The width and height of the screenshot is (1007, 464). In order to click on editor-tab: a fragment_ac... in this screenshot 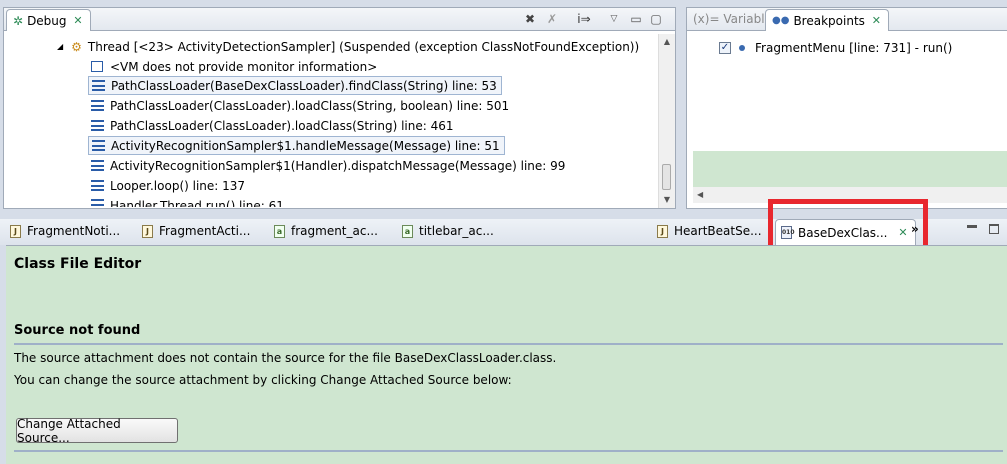, I will do `click(326, 231)`.